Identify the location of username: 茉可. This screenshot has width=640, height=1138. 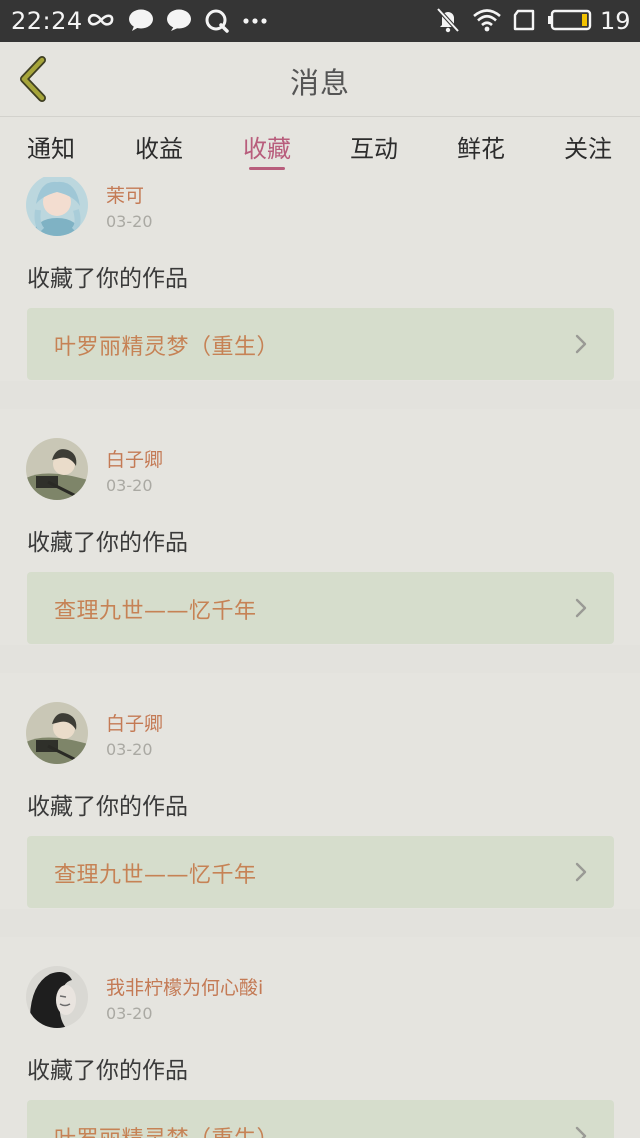
(125, 194).